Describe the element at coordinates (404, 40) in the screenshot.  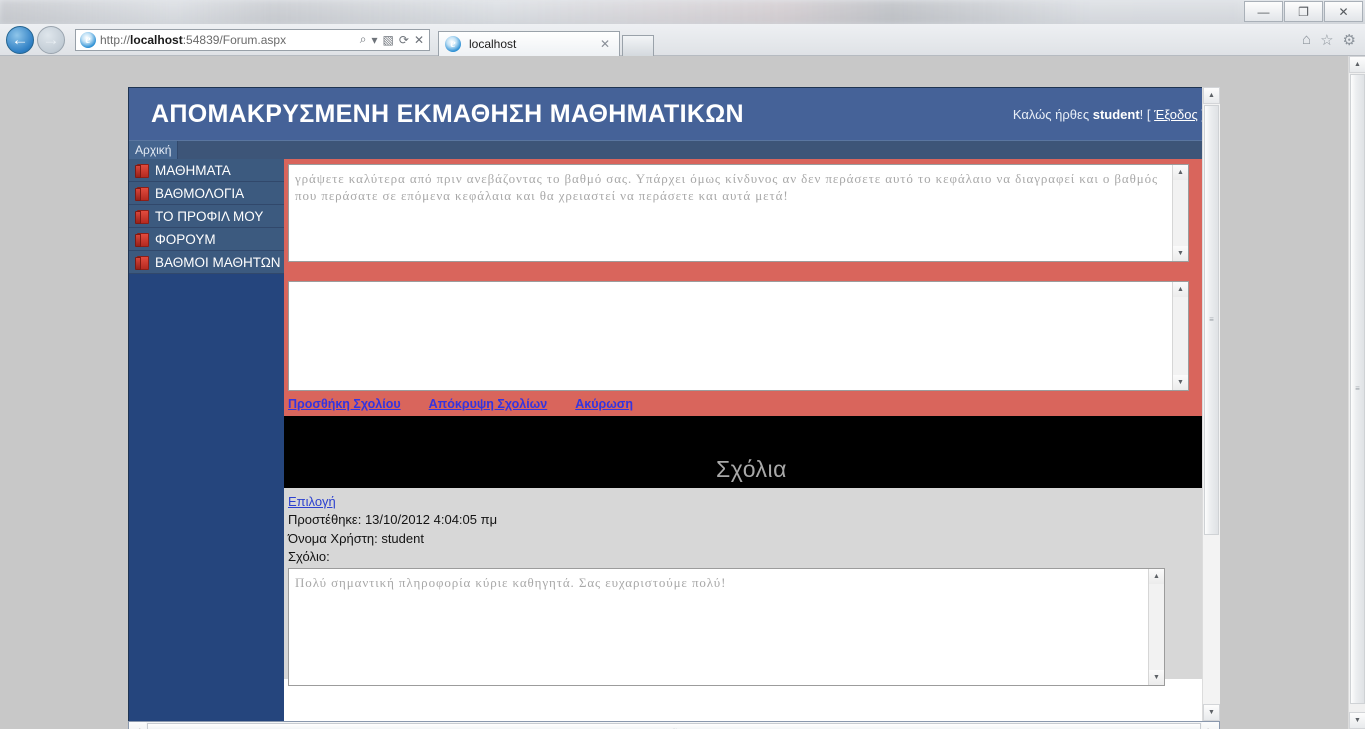
I see `refresh-icon: ⟳` at that location.